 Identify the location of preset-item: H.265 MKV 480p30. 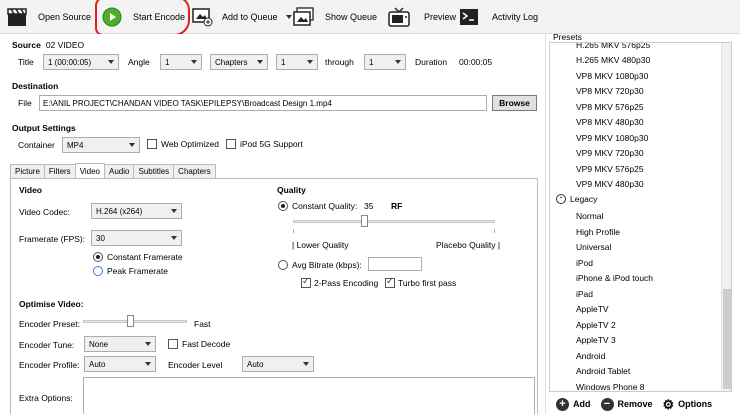
(613, 60).